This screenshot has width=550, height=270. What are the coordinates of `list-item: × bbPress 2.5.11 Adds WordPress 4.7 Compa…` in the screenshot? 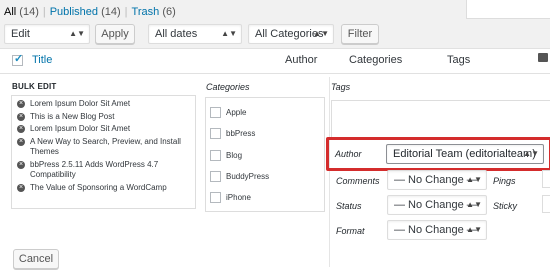 It's located at (88, 169).